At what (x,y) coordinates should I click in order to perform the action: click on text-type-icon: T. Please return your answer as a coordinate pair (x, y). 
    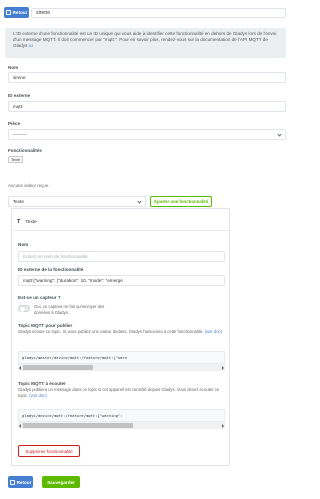
    Looking at the image, I should click on (19, 222).